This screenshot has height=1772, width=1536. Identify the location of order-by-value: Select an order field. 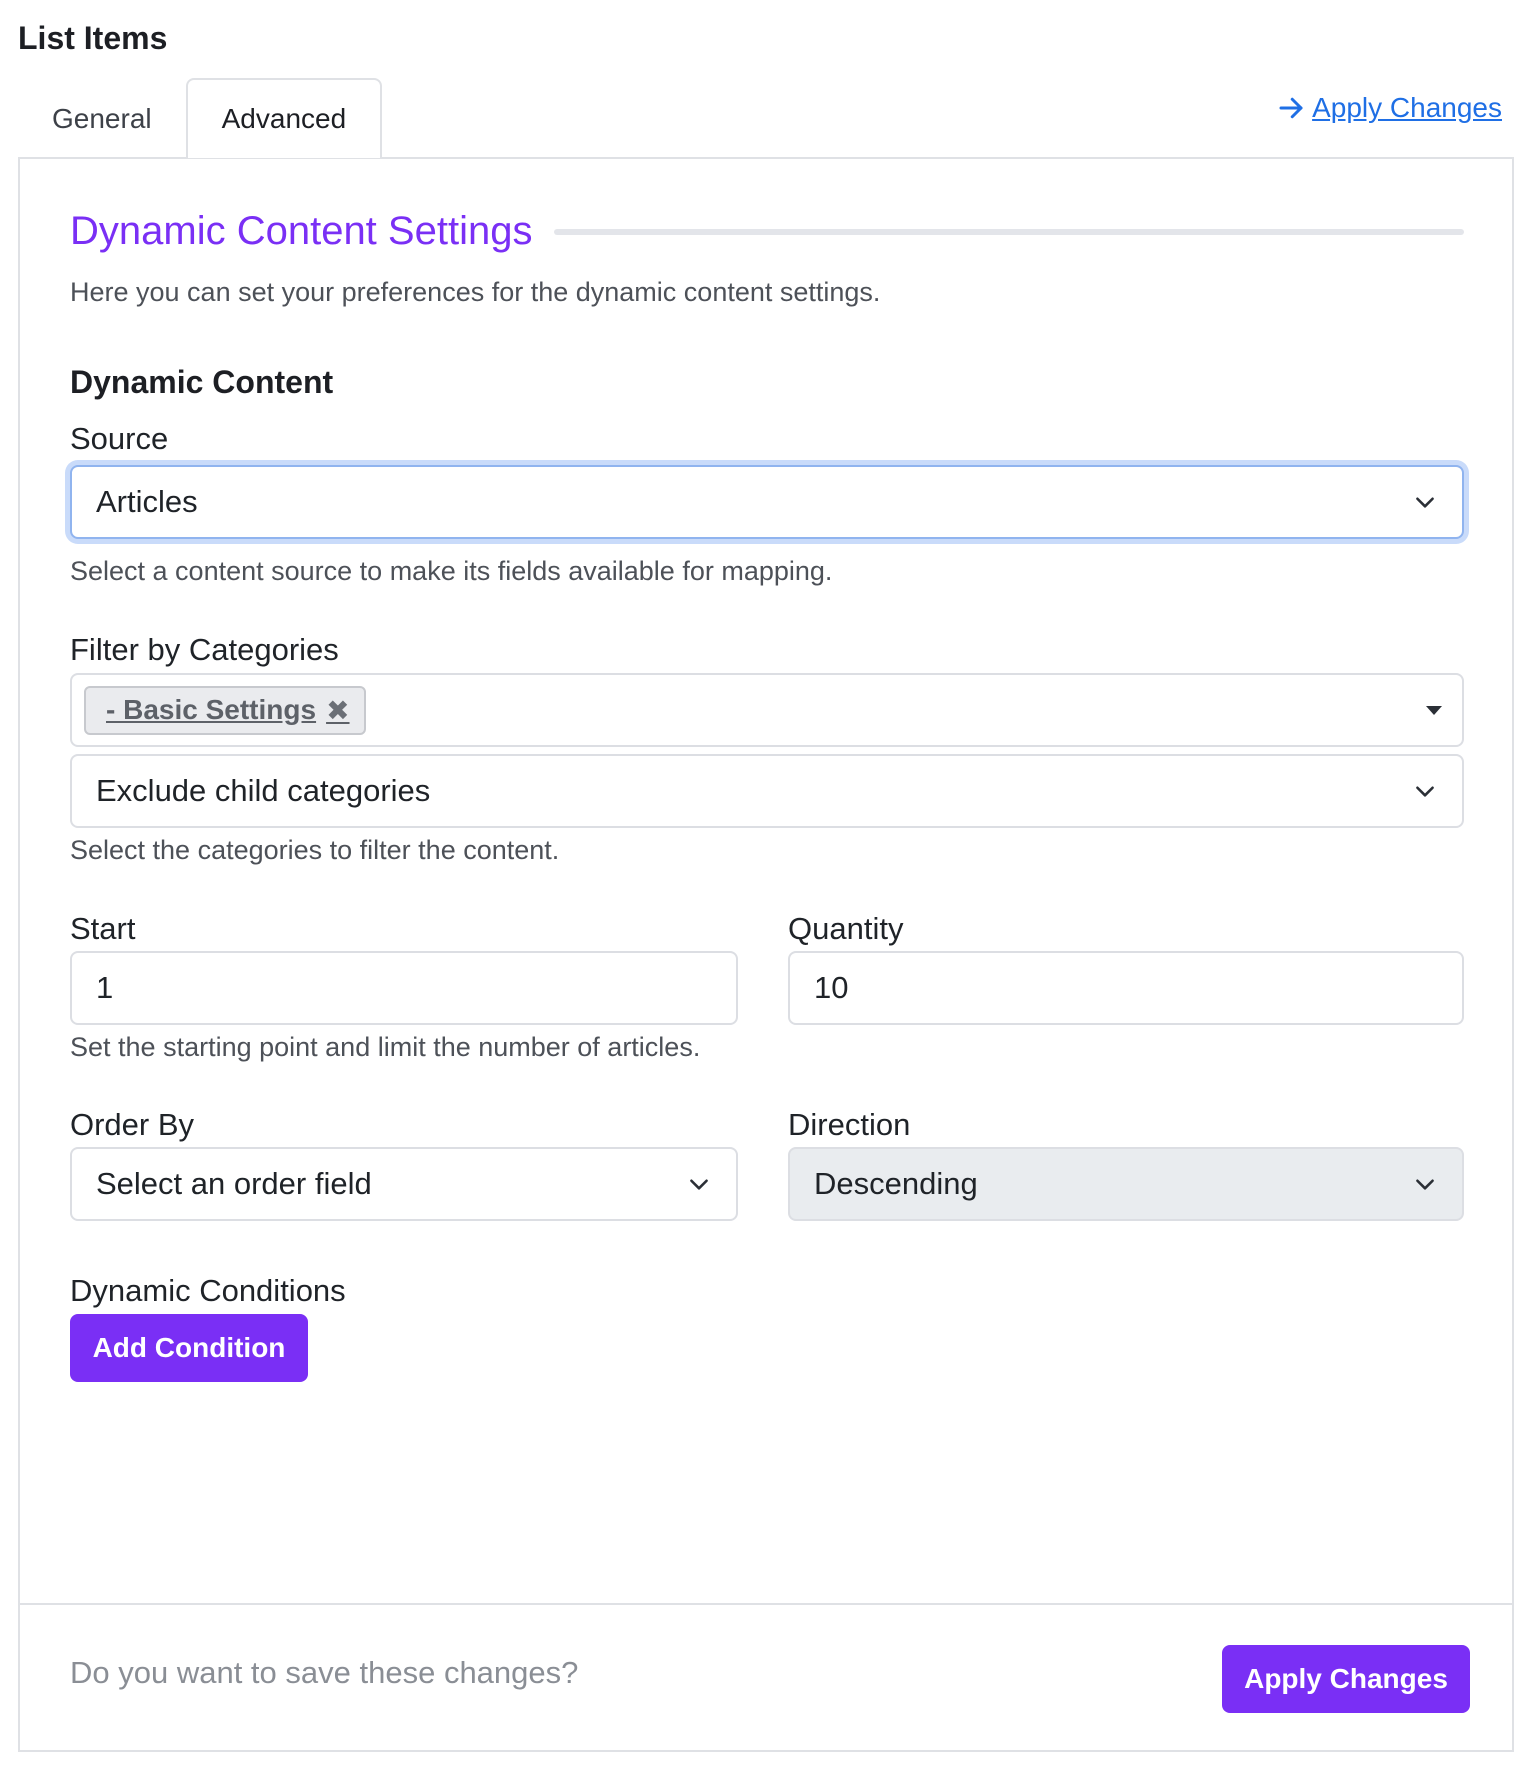
(234, 1183).